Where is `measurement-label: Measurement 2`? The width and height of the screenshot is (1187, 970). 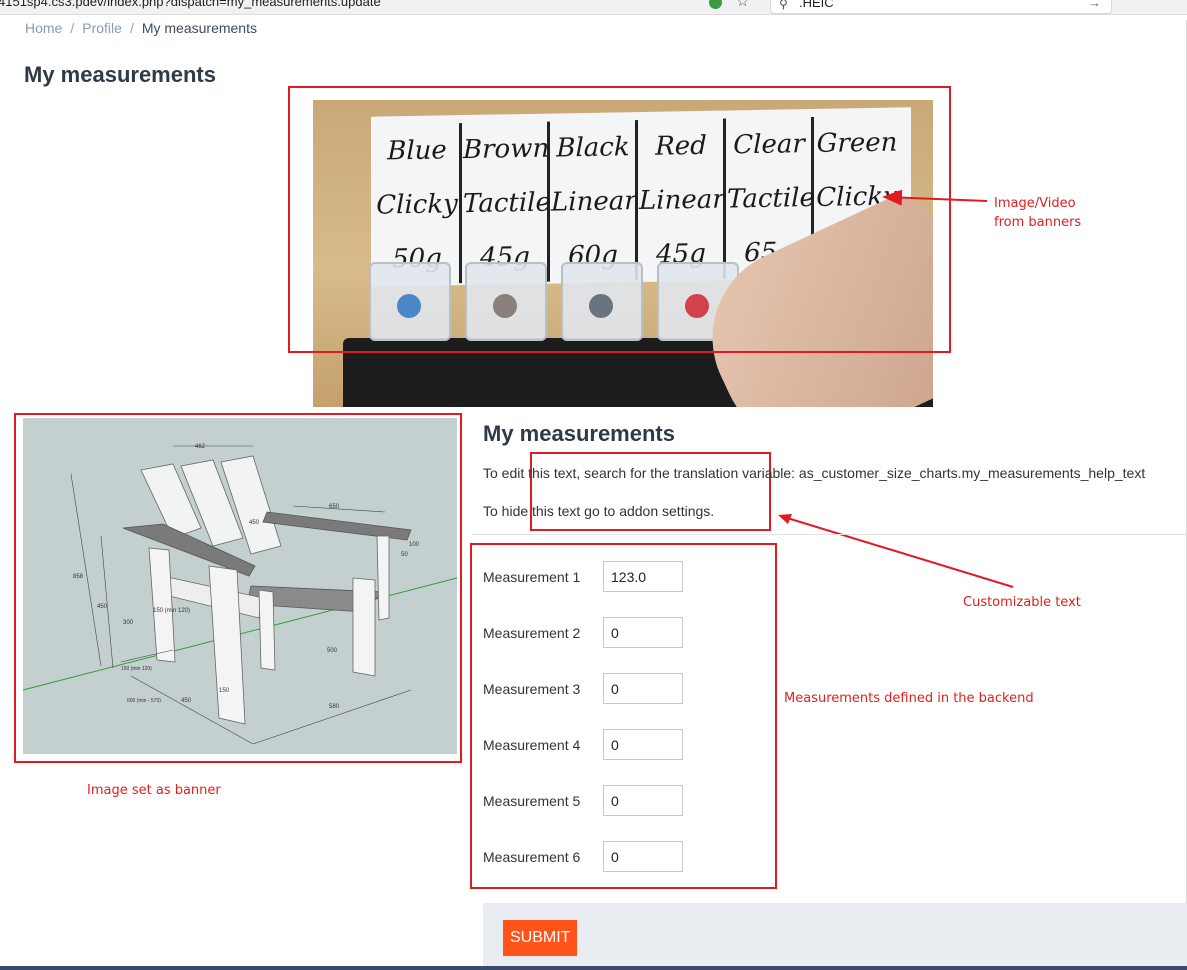 measurement-label: Measurement 2 is located at coordinates (532, 633).